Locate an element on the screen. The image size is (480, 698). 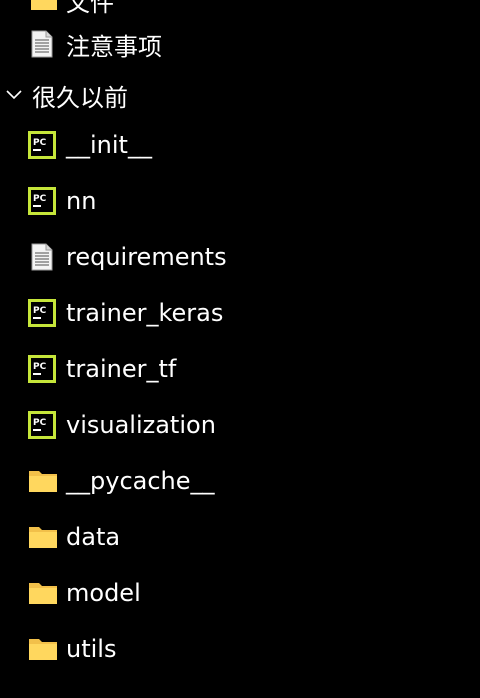
tree-item-label: requirements is located at coordinates (146, 257).